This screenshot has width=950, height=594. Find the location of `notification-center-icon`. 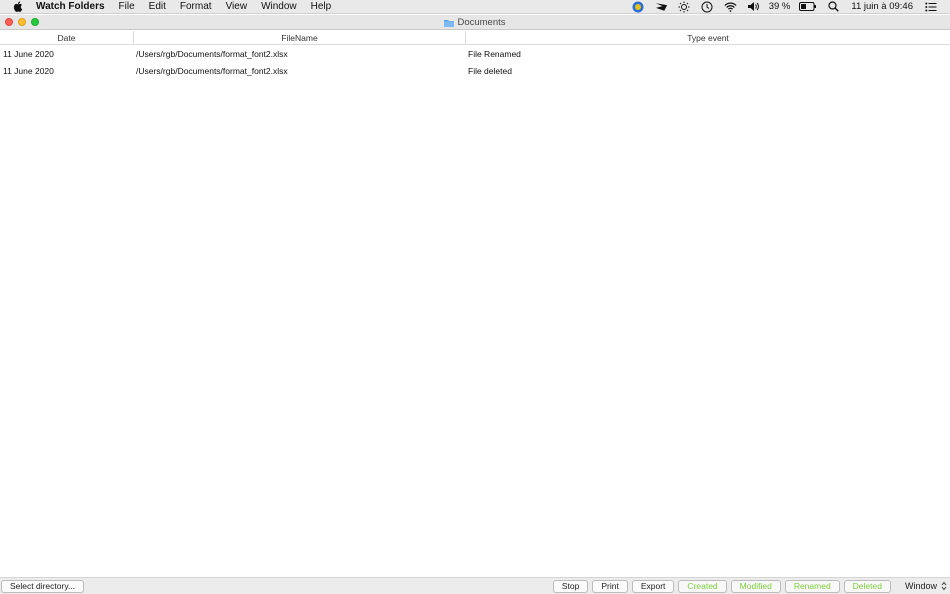

notification-center-icon is located at coordinates (930, 7).